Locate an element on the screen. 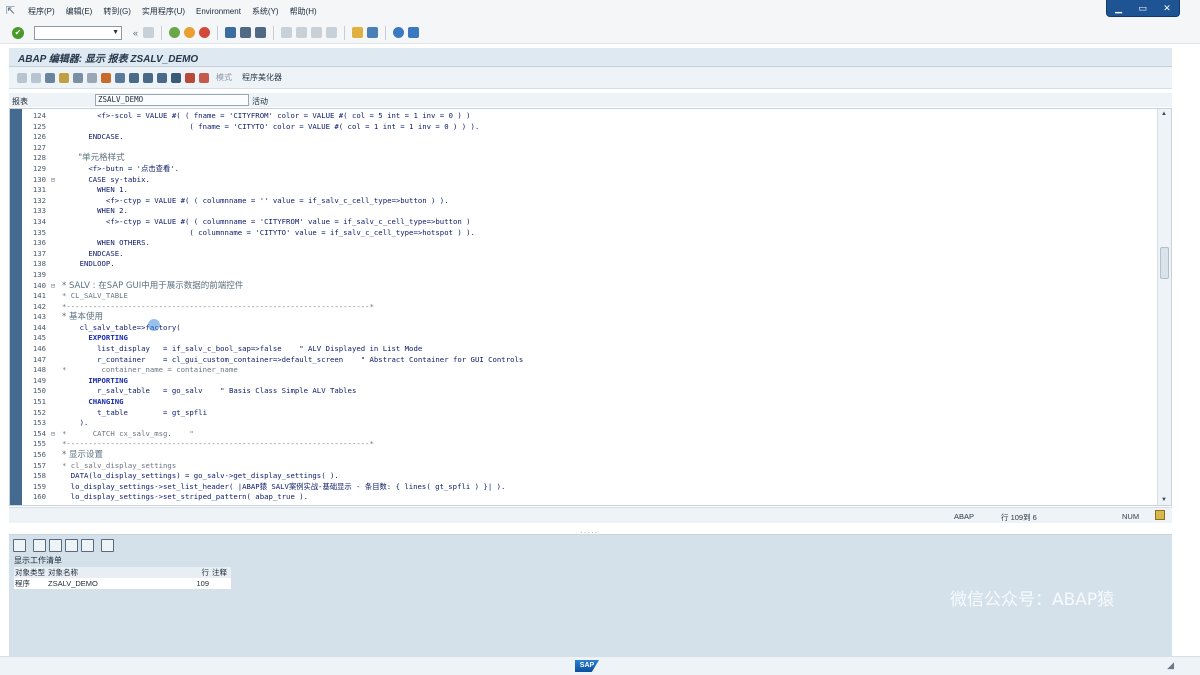  select-all-icon is located at coordinates (39, 545).